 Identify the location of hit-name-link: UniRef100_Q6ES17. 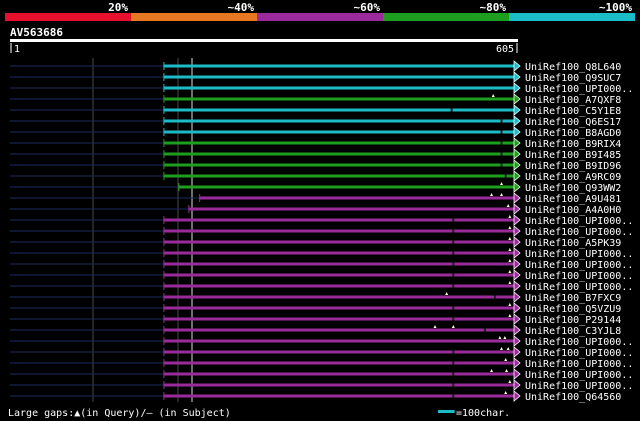
(573, 122).